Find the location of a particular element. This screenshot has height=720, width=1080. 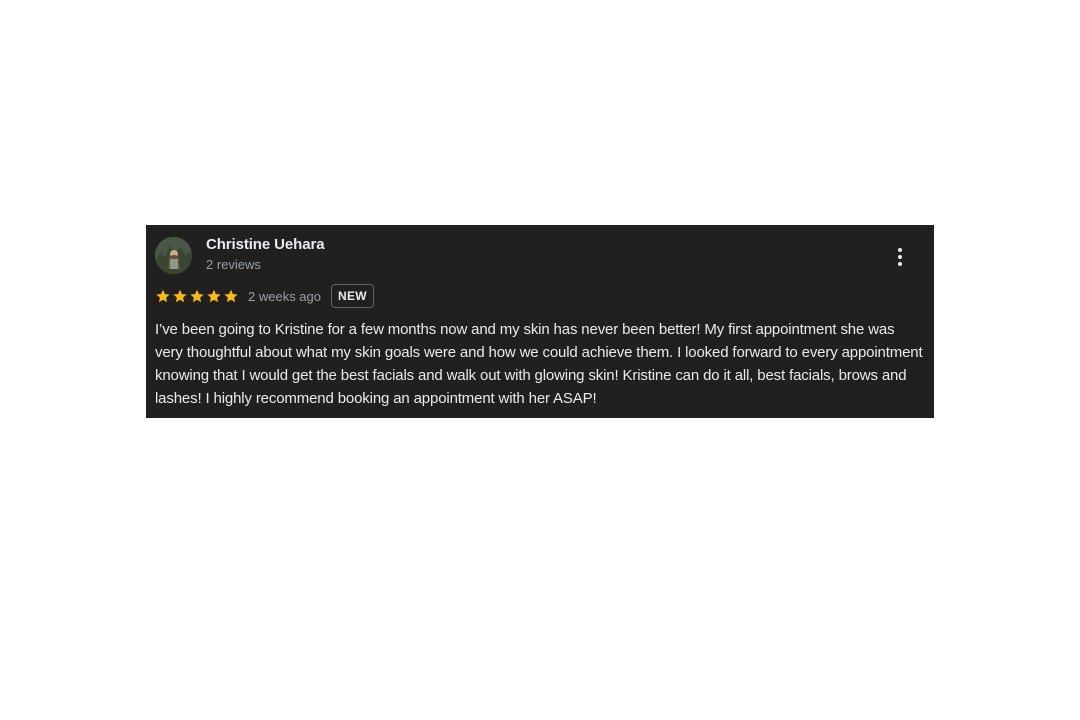

review-time: 2 weeks ago is located at coordinates (284, 296).